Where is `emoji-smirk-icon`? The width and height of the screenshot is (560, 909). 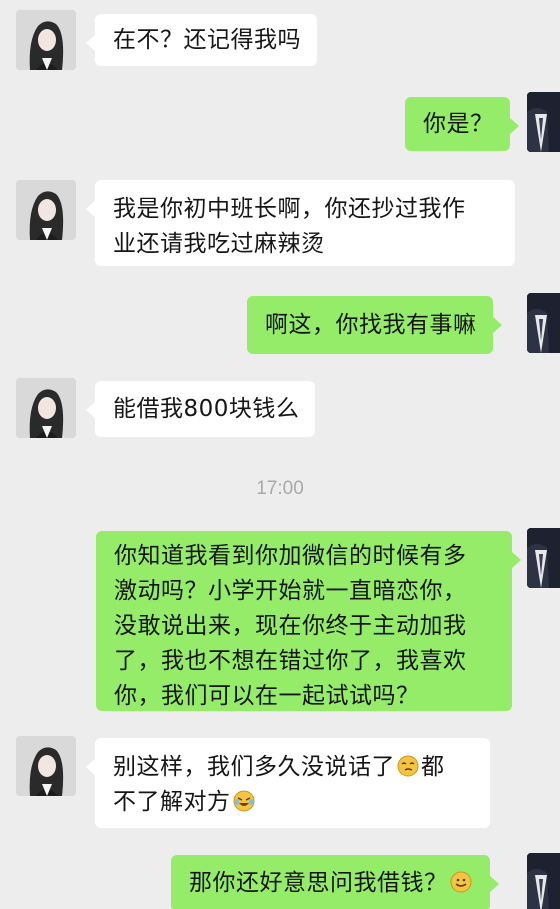 emoji-smirk-icon is located at coordinates (408, 766).